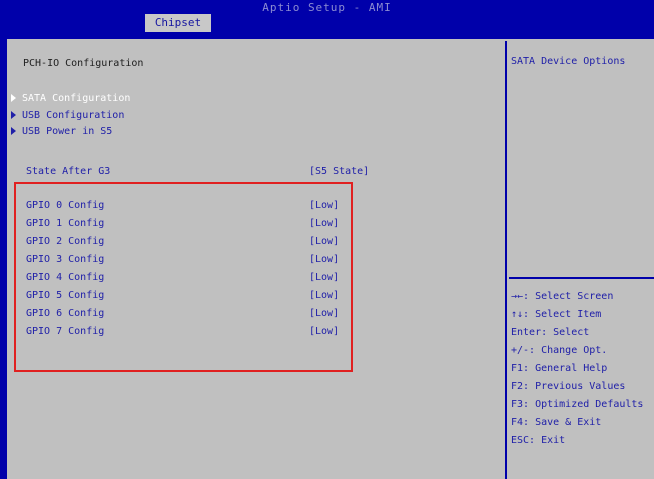 This screenshot has height=479, width=654. Describe the element at coordinates (191, 331) in the screenshot. I see `gpio-row: GPIO 7 Config [Low]` at that location.